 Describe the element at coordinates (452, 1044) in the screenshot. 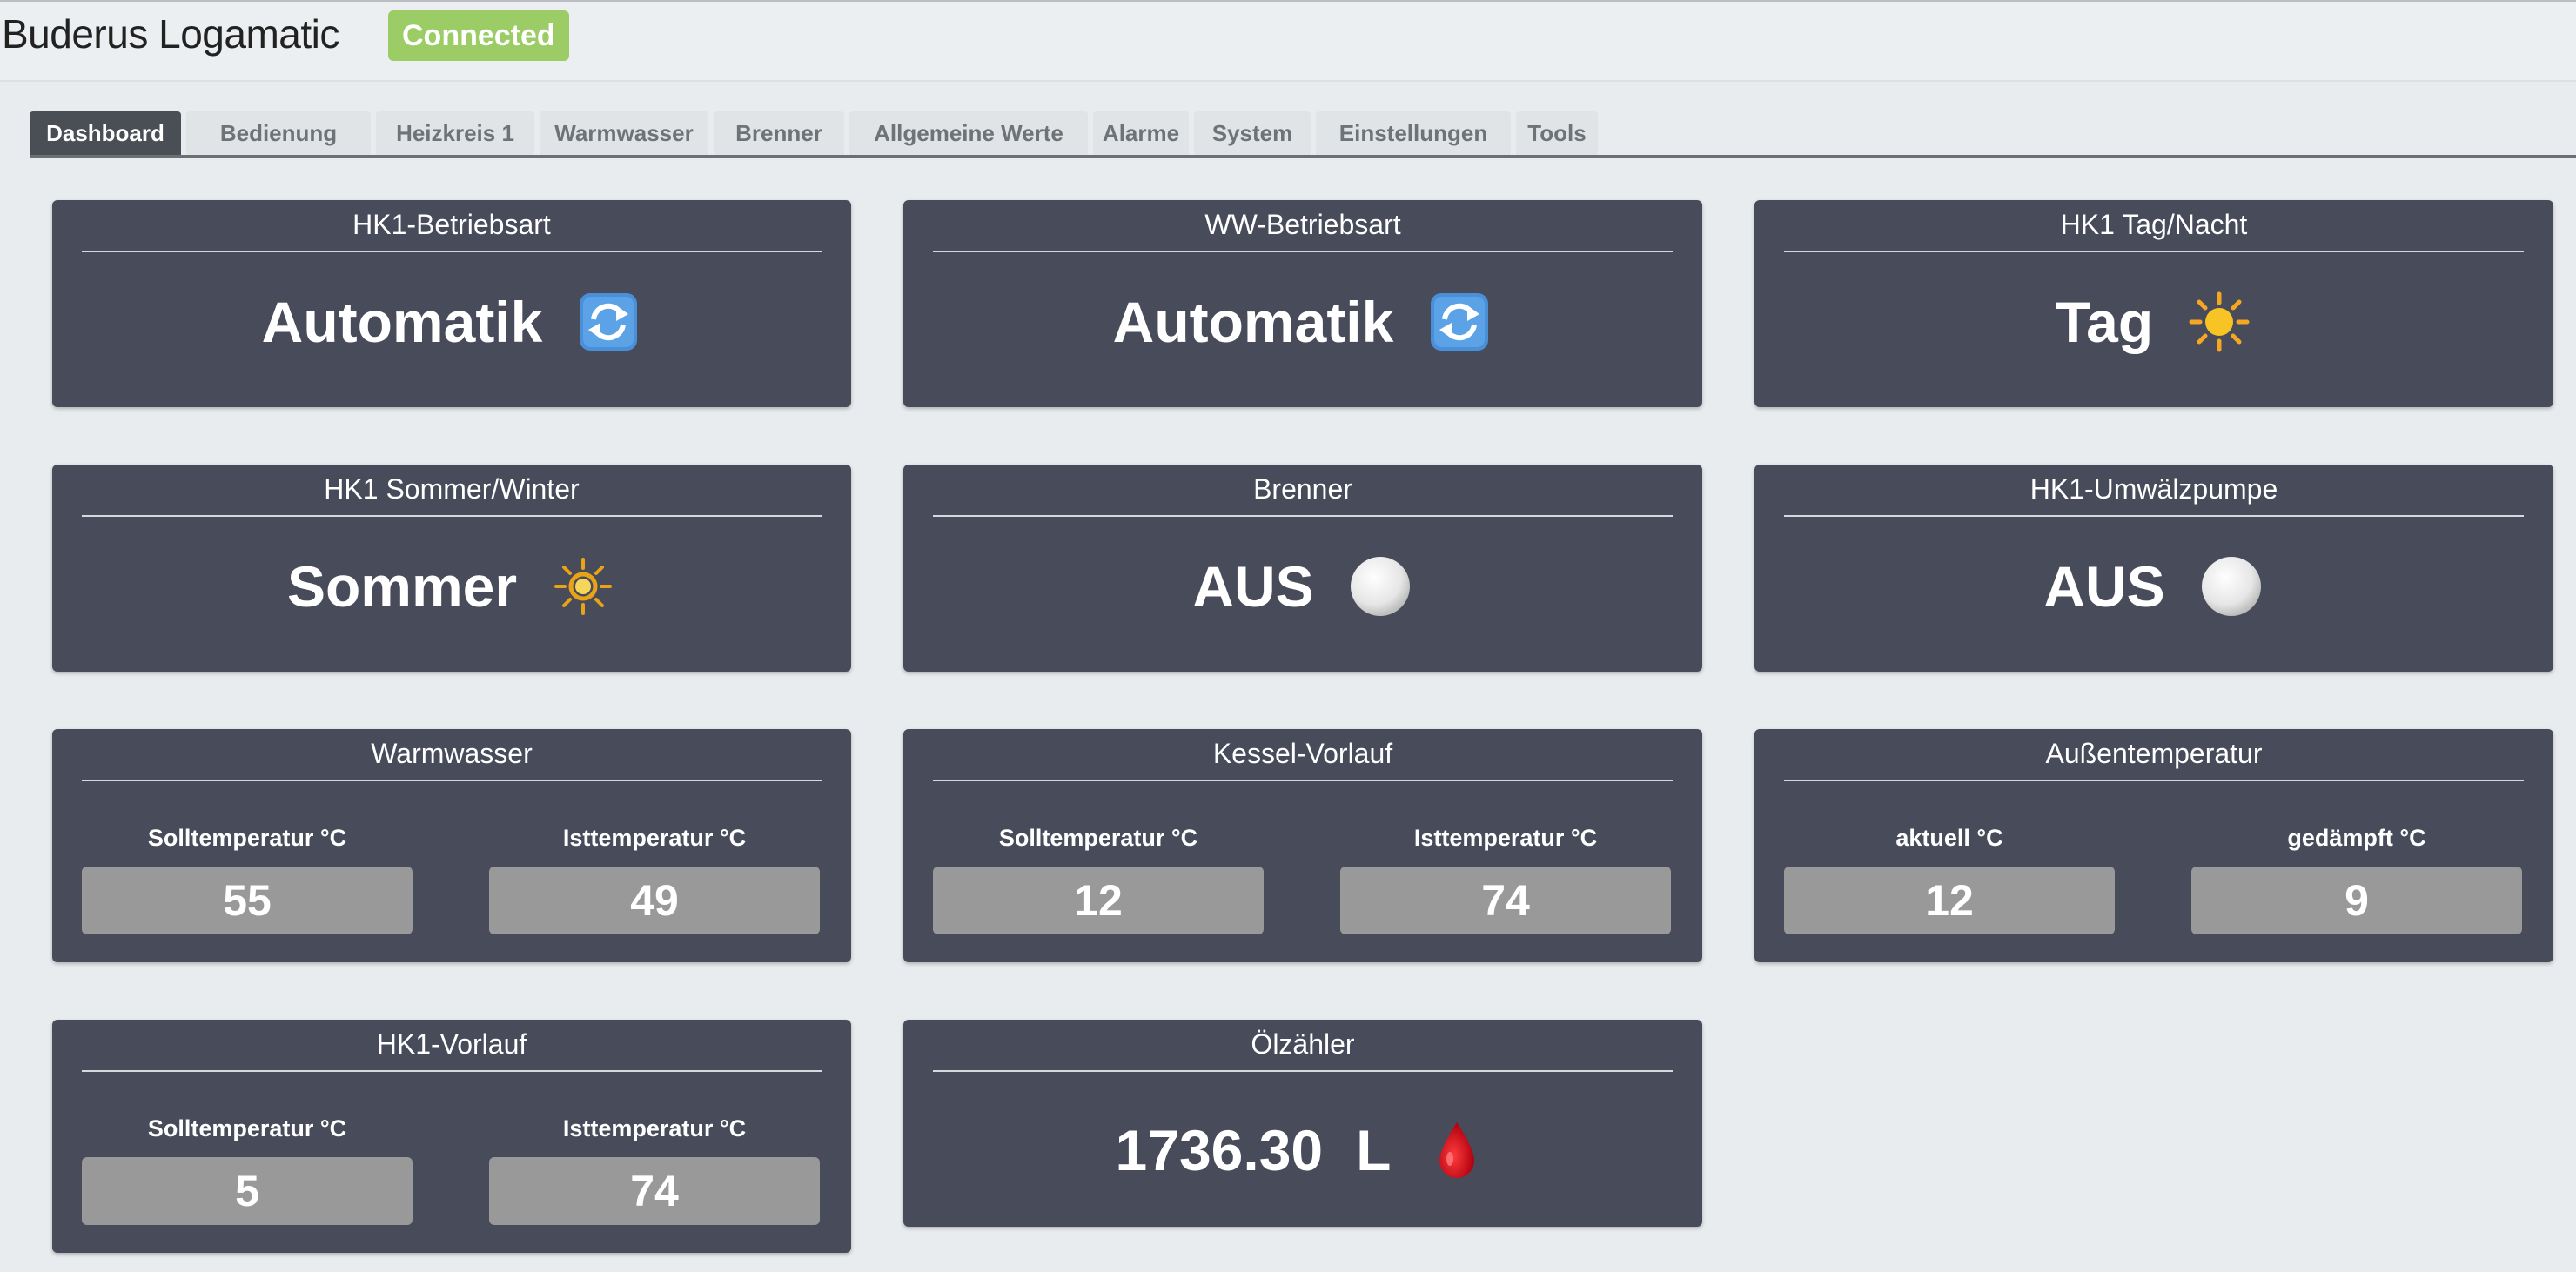

I see `card-title: HK1-Vorlauf` at that location.